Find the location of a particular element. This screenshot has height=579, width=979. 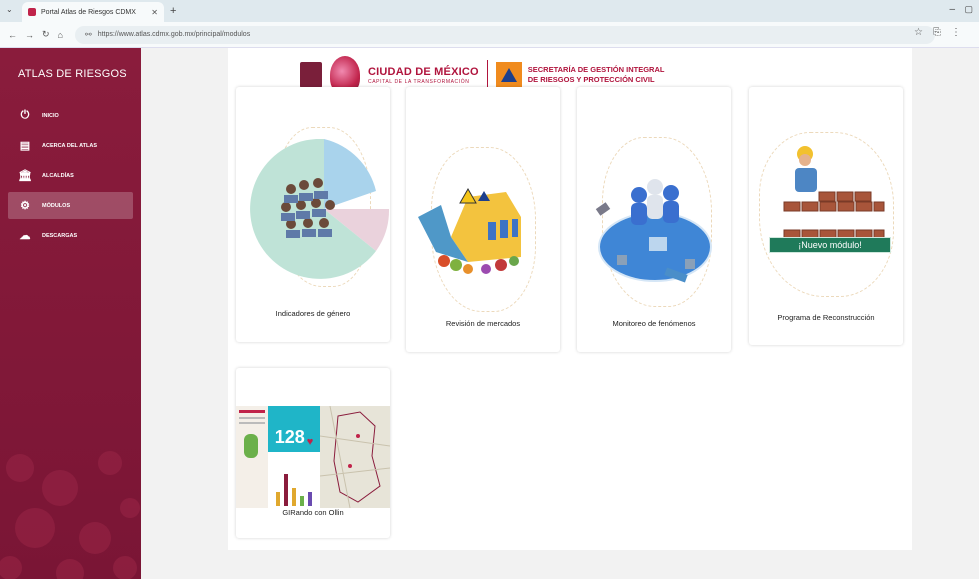

badge-text: ¡Nuevo módulo! is located at coordinates (830, 245).